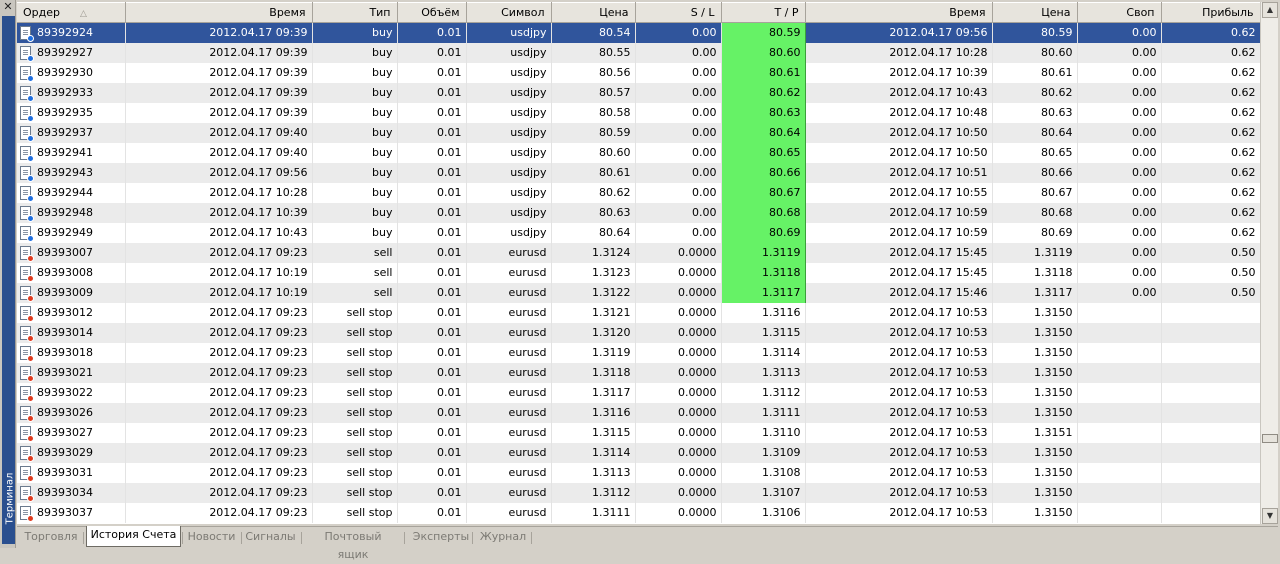 This screenshot has height=564, width=1280. Describe the element at coordinates (270, 537) in the screenshot. I see `tab-signals: Сигналы` at that location.